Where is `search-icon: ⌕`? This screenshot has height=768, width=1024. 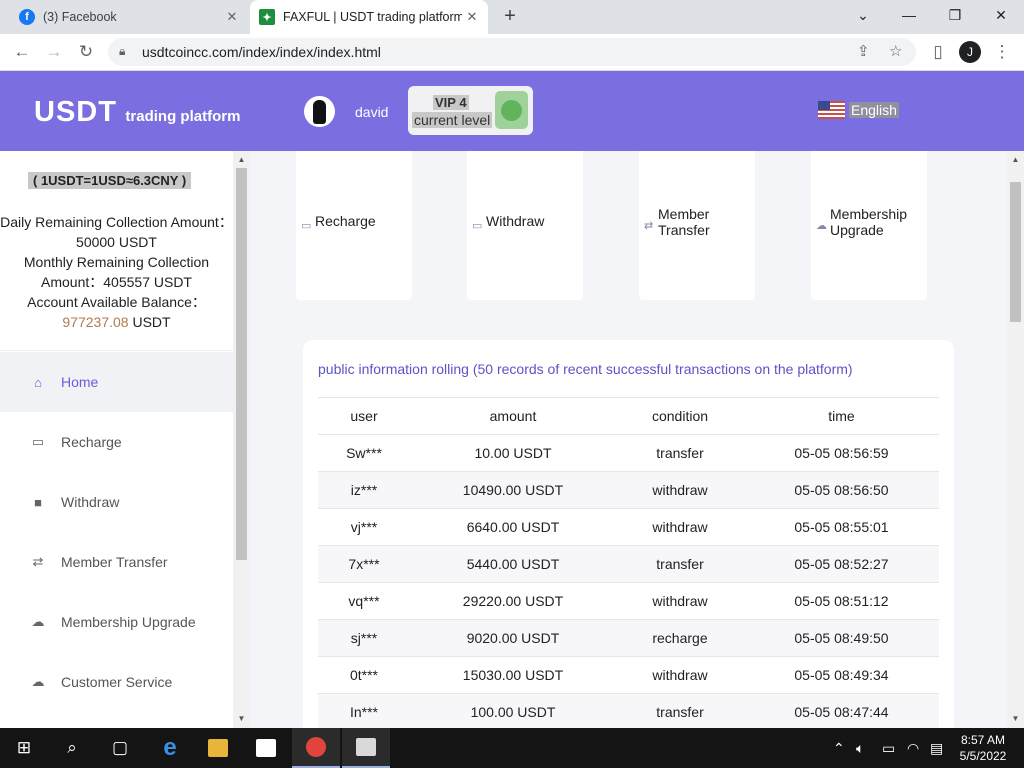 search-icon: ⌕ is located at coordinates (72, 748).